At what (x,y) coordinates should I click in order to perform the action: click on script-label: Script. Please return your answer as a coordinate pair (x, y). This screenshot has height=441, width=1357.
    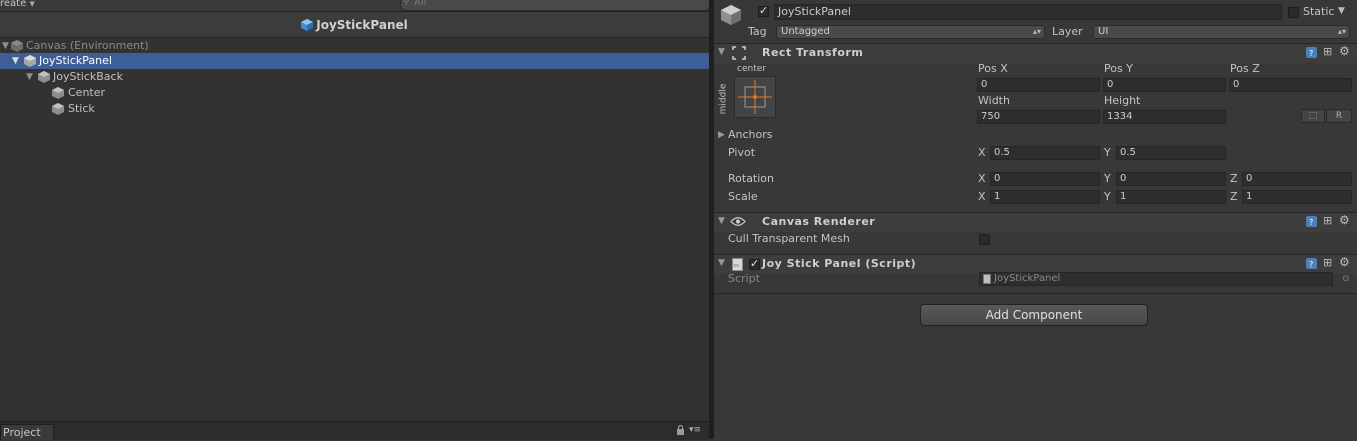
    Looking at the image, I should click on (744, 278).